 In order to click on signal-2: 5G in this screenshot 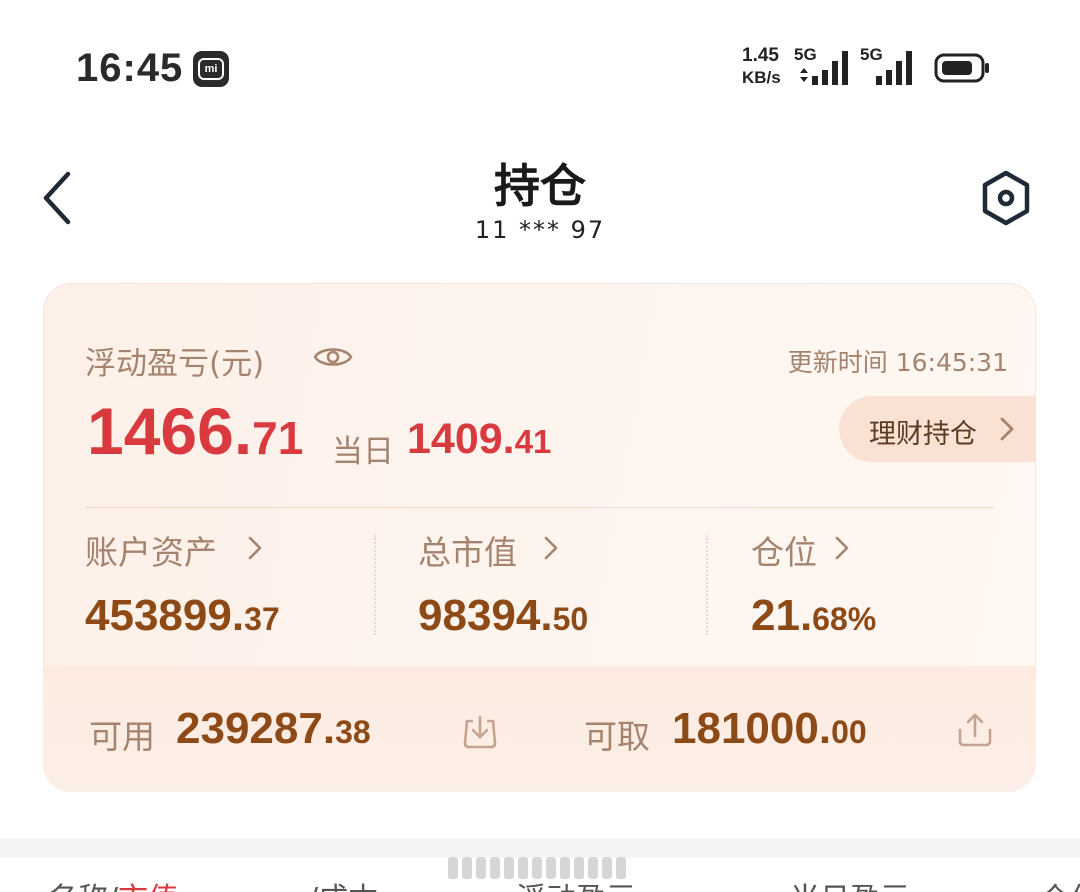, I will do `click(891, 66)`.